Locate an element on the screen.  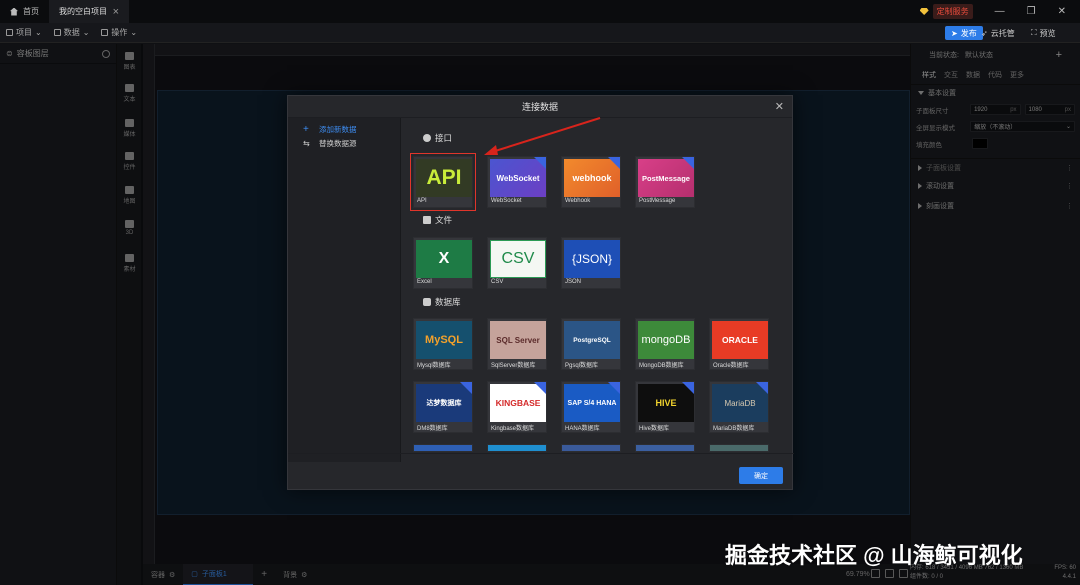
sidebar-item-add-data: + 添加新数据 is located at coordinates (344, 129).